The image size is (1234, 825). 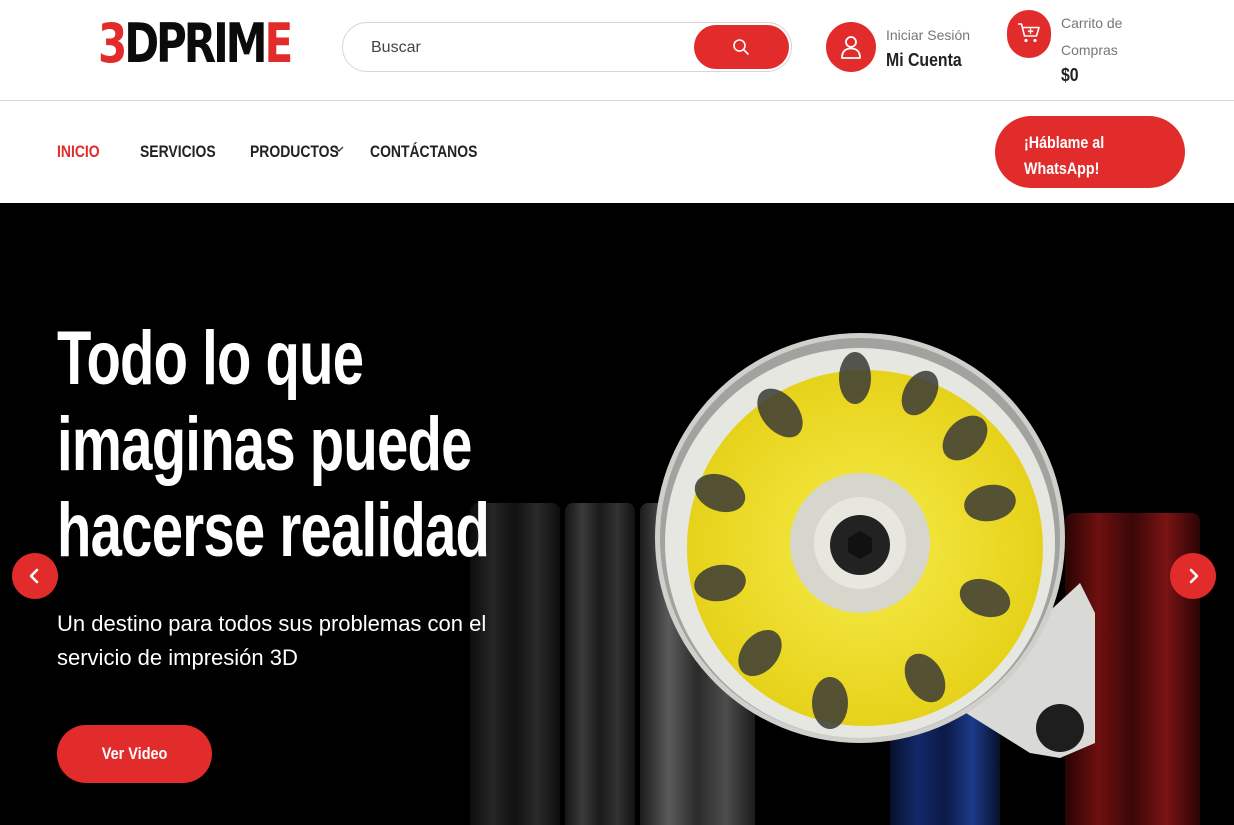 What do you see at coordinates (924, 60) in the screenshot?
I see `my-account-link: Mi Cuenta` at bounding box center [924, 60].